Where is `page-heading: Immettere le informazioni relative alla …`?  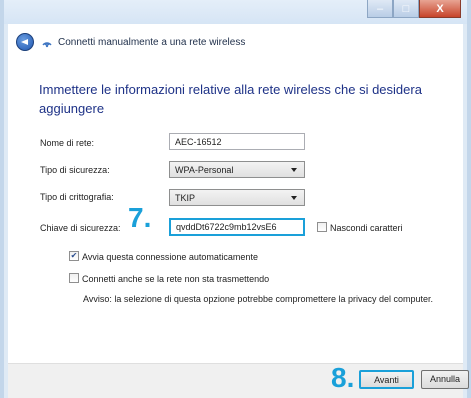 page-heading: Immettere le informazioni relative alla … is located at coordinates (230, 99).